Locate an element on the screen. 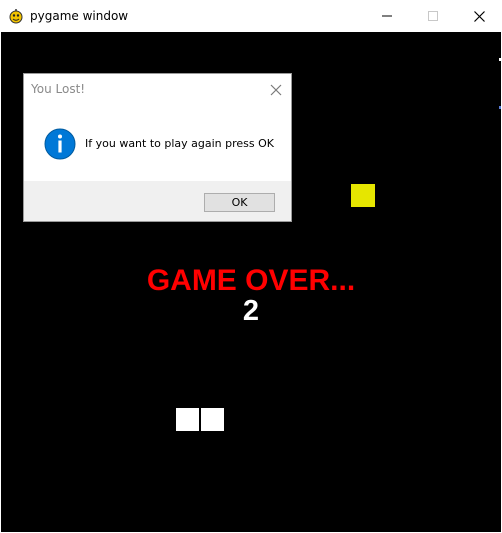  dialog-close-button is located at coordinates (276, 89).